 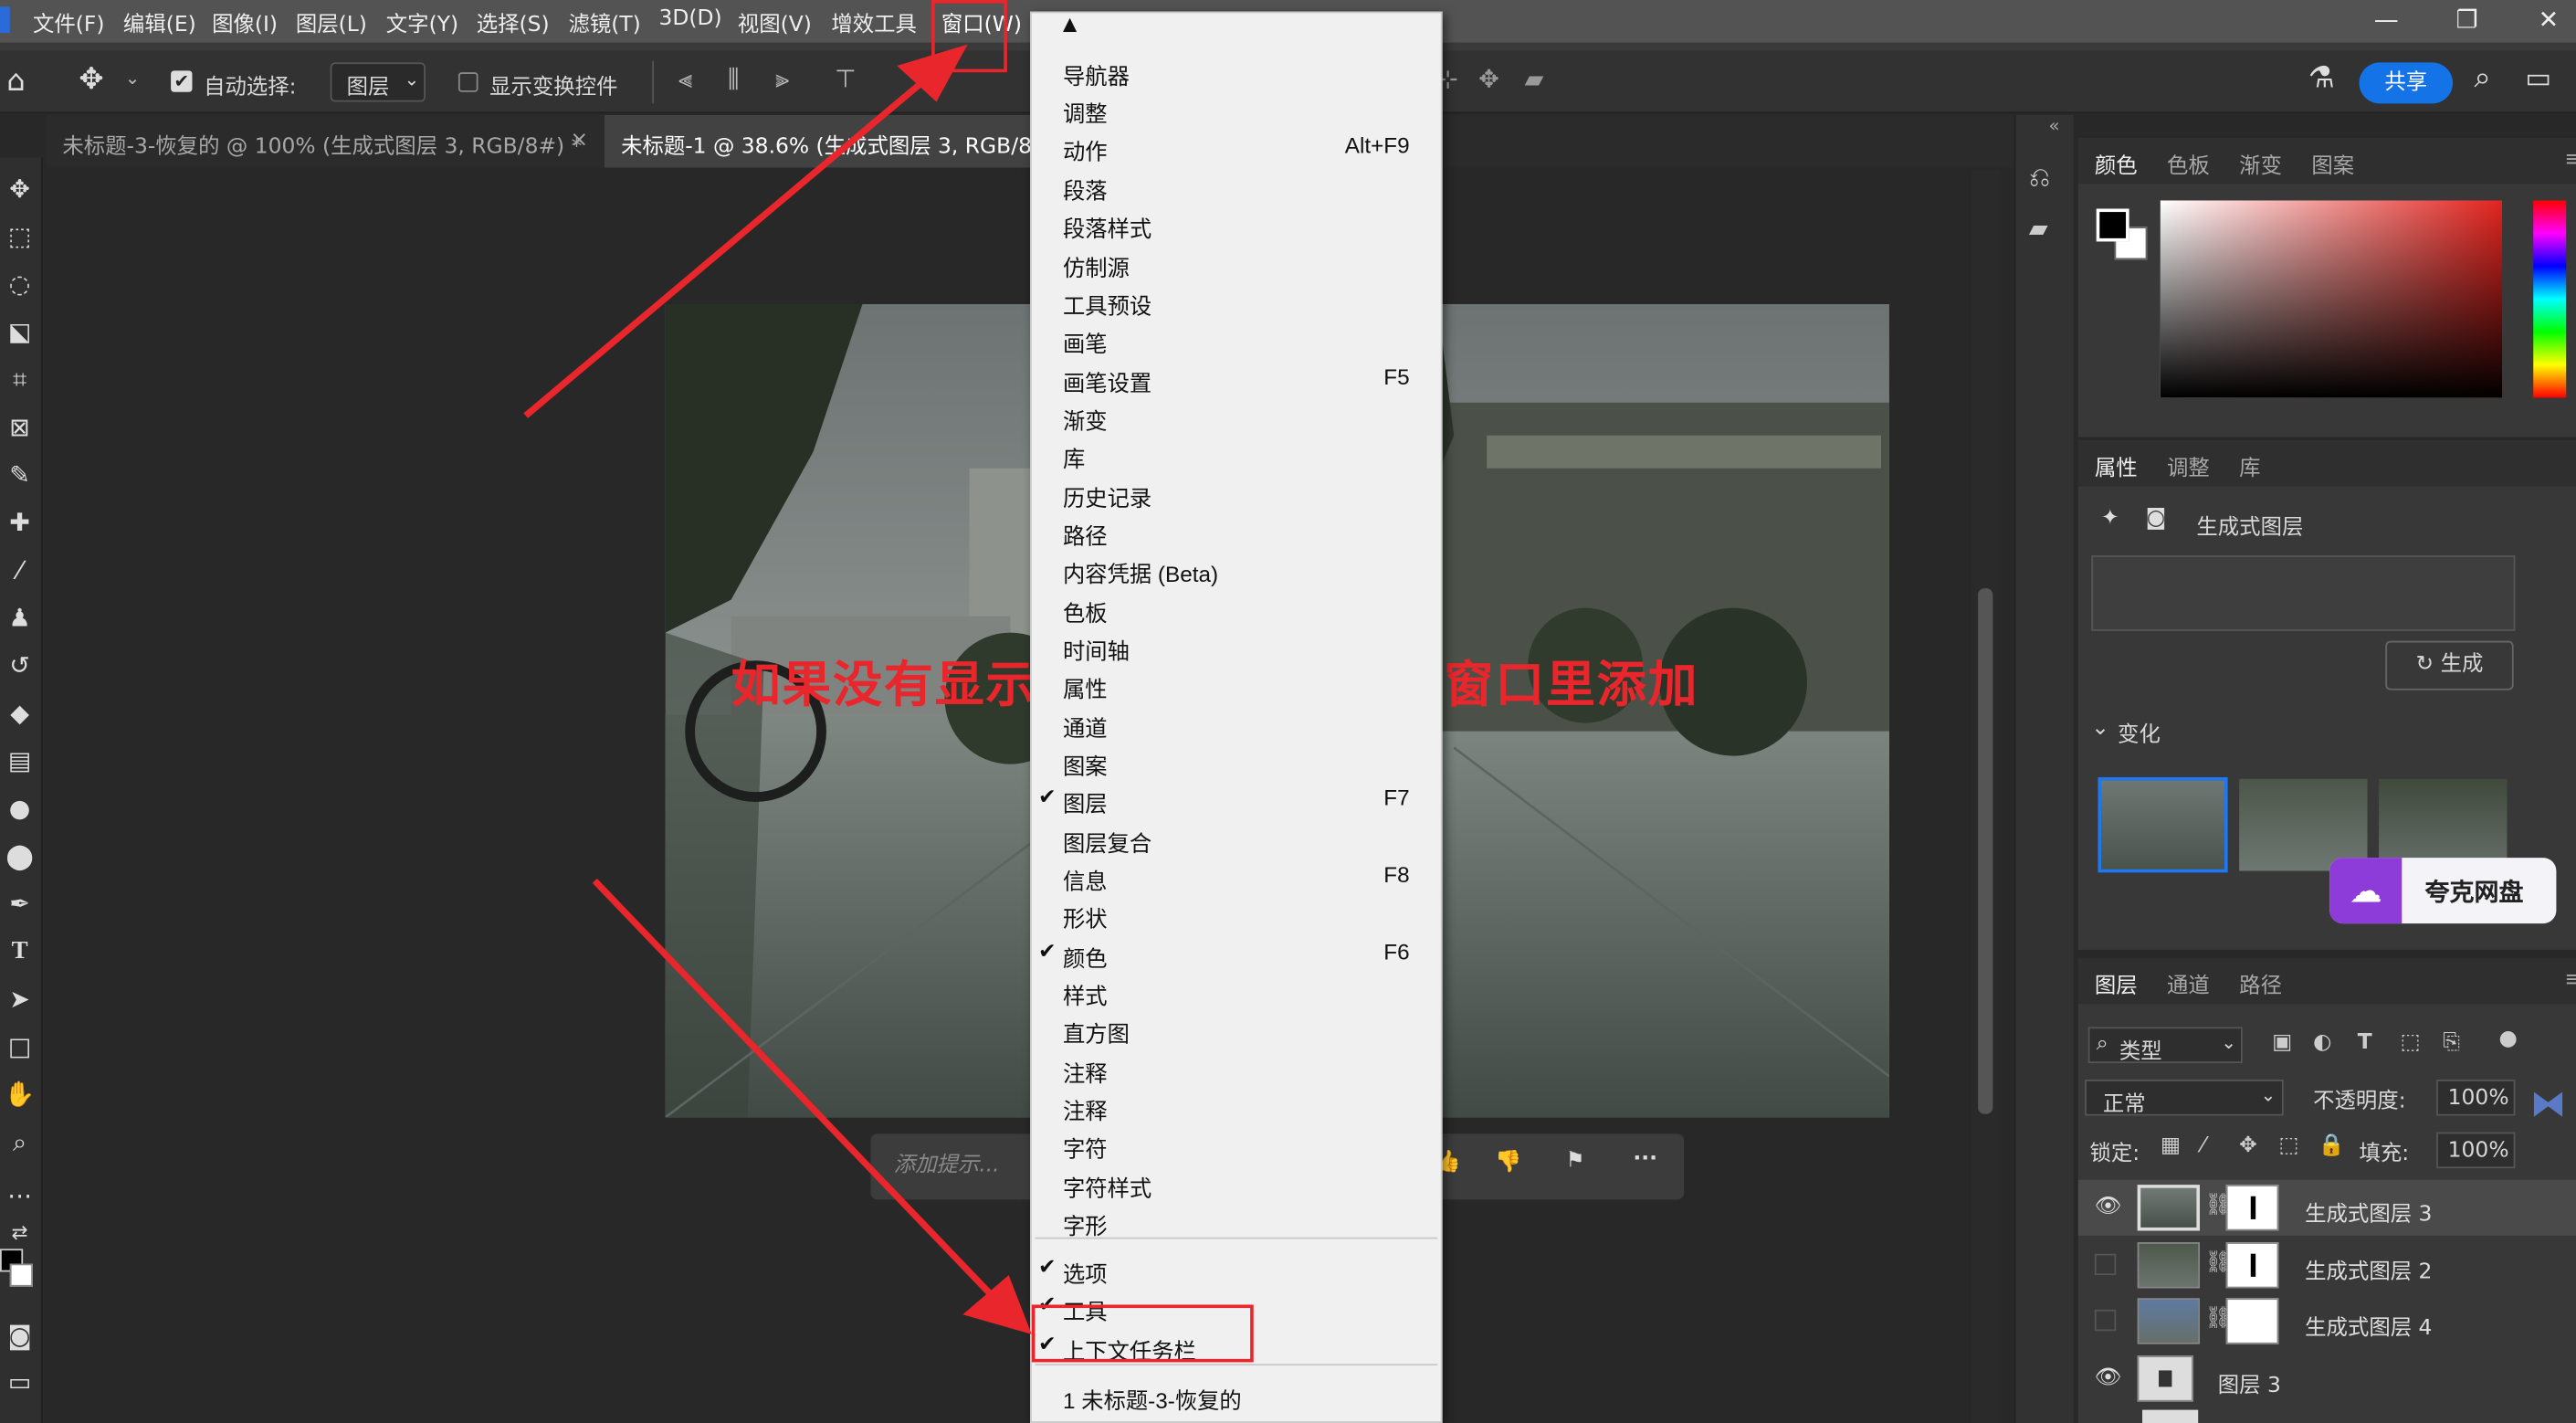 What do you see at coordinates (2112, 225) in the screenshot?
I see `foreground-swatch` at bounding box center [2112, 225].